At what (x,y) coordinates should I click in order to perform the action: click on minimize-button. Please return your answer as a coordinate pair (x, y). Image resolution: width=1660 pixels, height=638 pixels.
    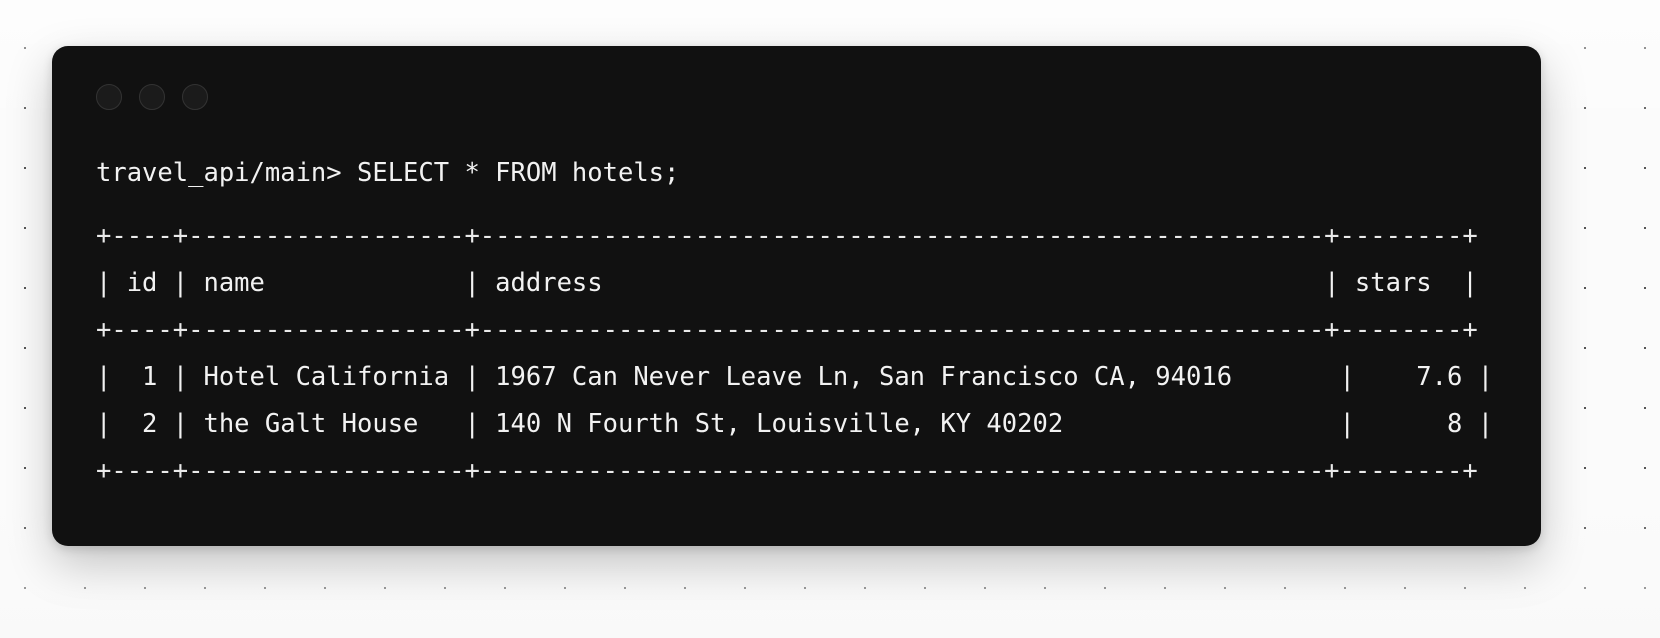
    Looking at the image, I should click on (152, 97).